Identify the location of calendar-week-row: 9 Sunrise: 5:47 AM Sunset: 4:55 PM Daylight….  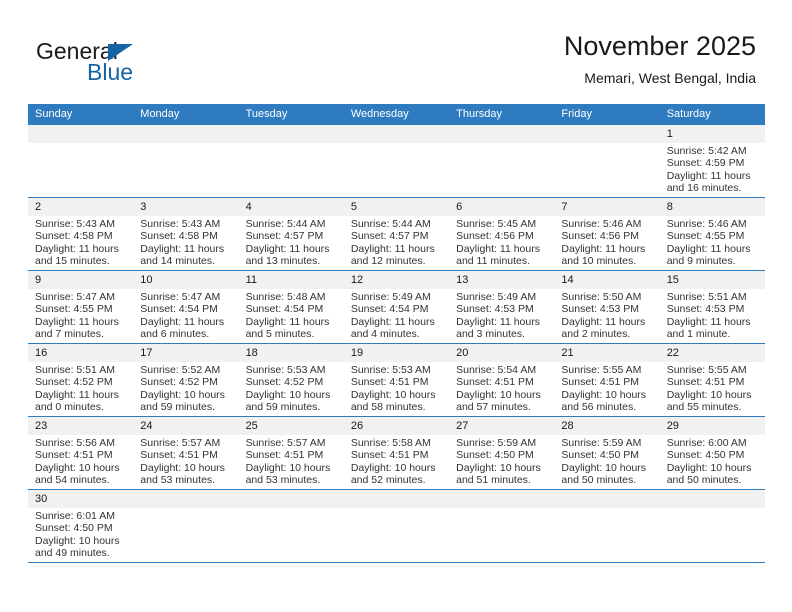
(396, 307).